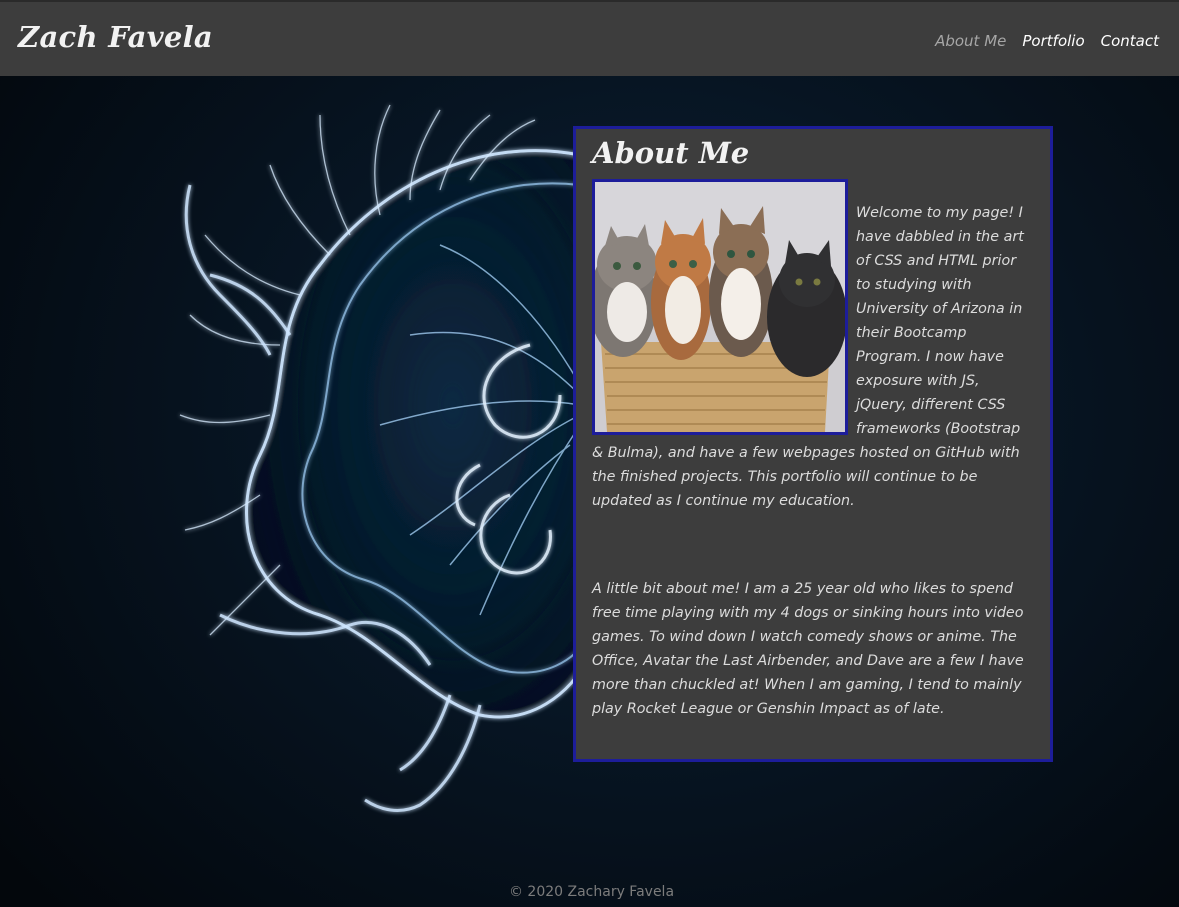 The width and height of the screenshot is (1179, 907). I want to click on about-me-title: About Me, so click(671, 153).